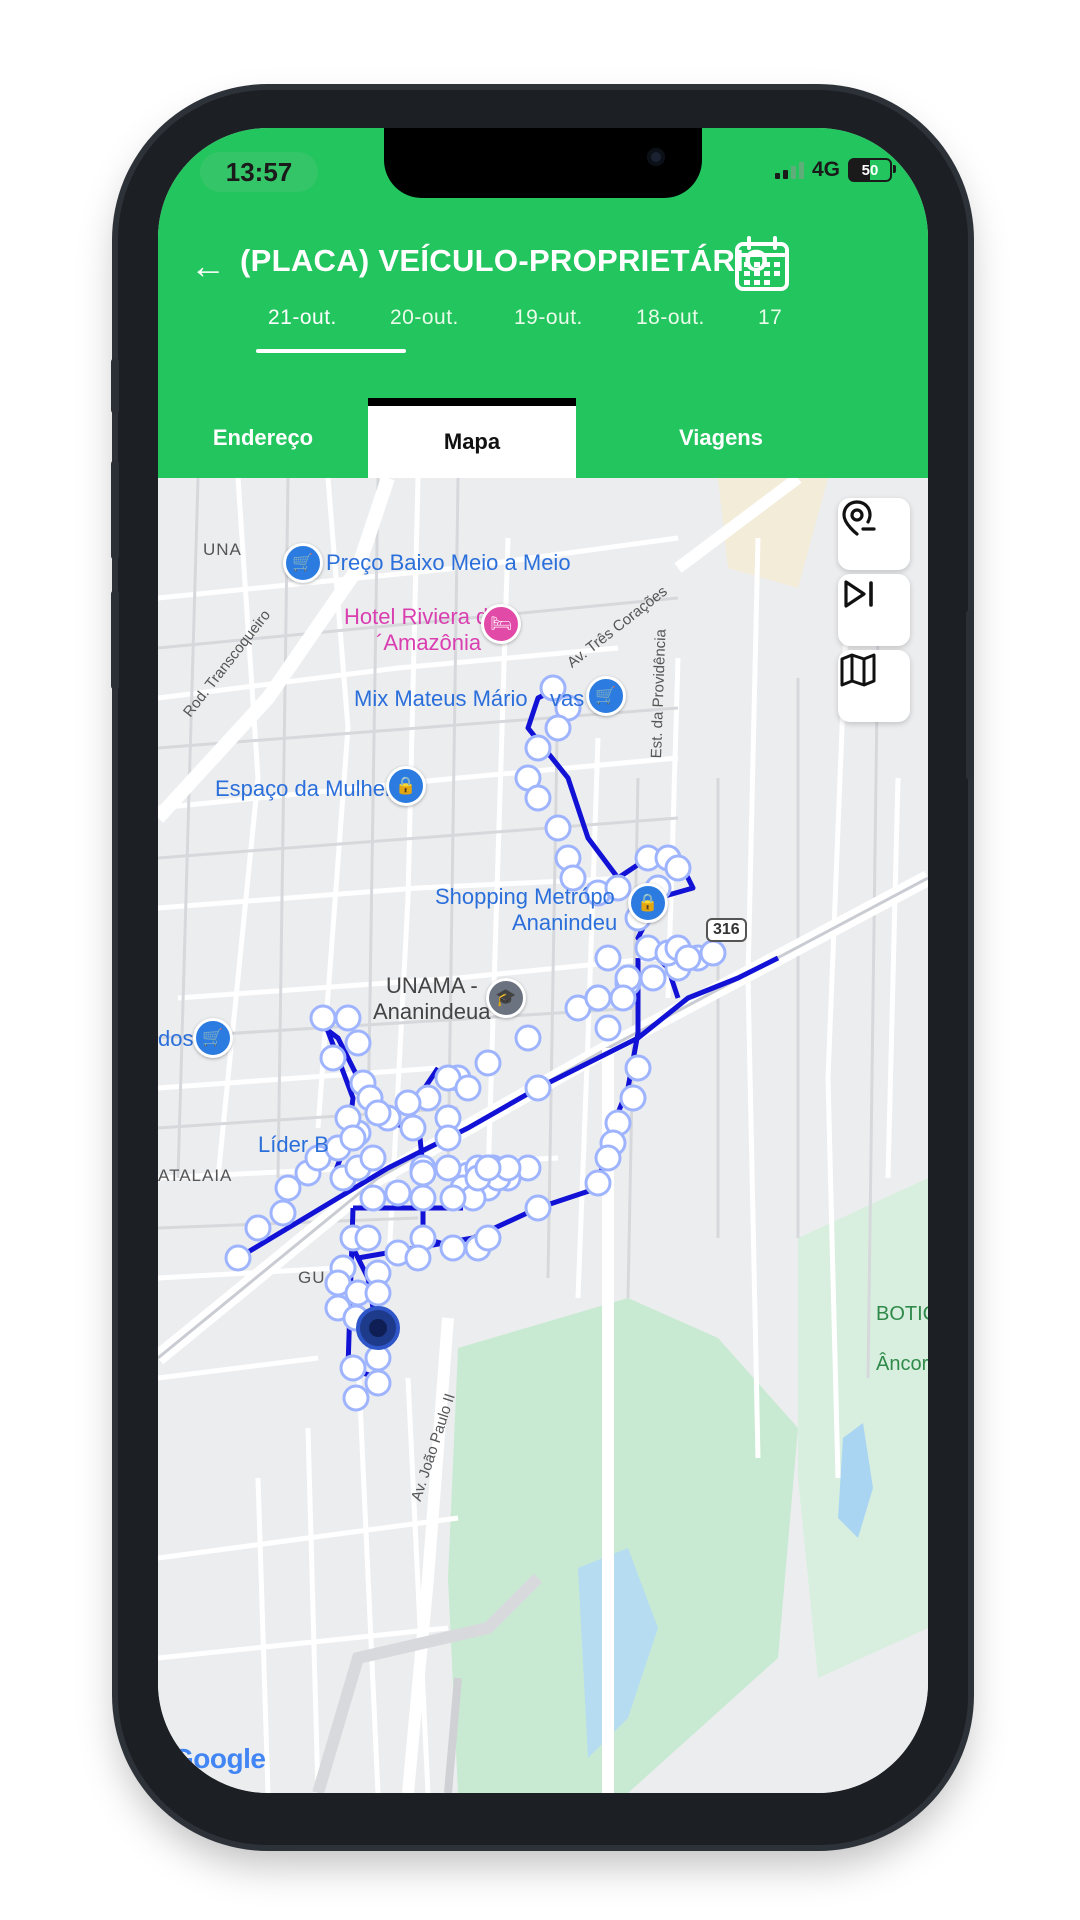 This screenshot has height=1920, width=1080. I want to click on notch, so click(543, 163).